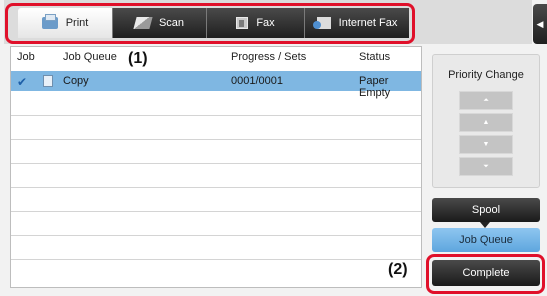 The width and height of the screenshot is (547, 296). What do you see at coordinates (486, 75) in the screenshot?
I see `priority-change-title: Priority Change` at bounding box center [486, 75].